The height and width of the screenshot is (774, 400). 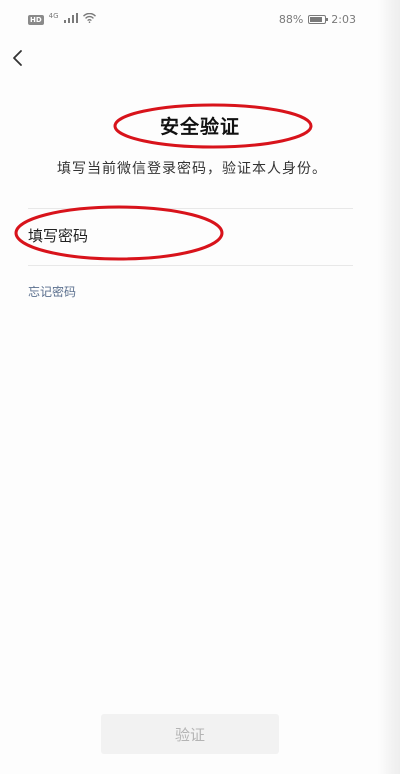 I want to click on status-time: 2:03, so click(x=343, y=19).